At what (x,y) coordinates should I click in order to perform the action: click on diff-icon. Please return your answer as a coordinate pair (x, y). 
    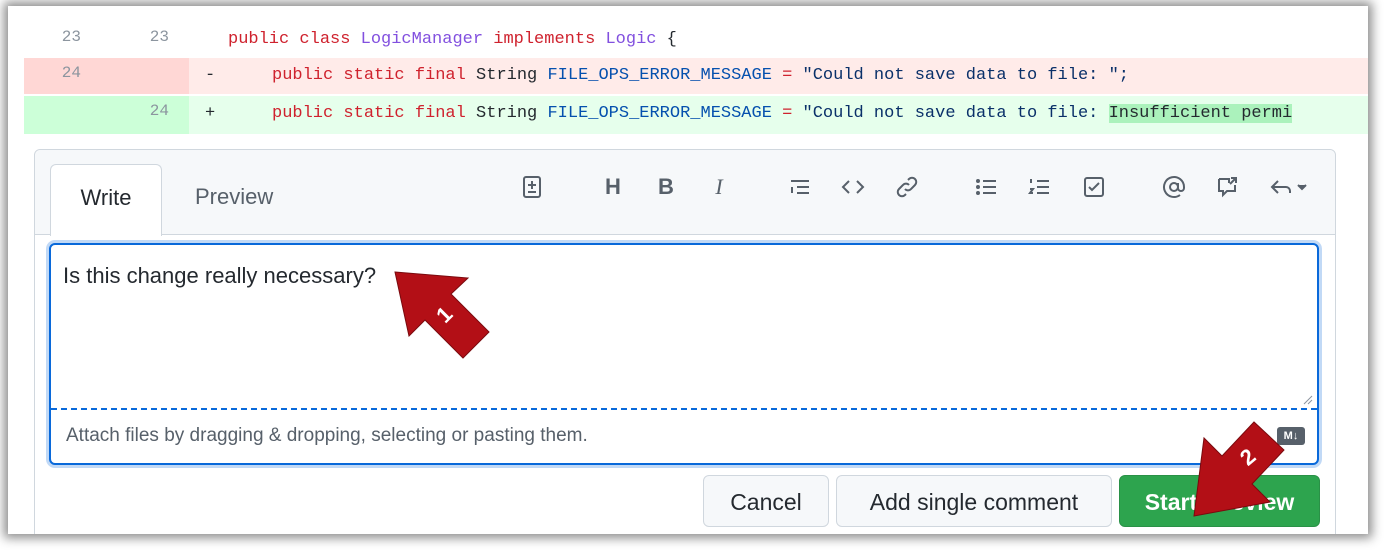
    Looking at the image, I should click on (532, 187).